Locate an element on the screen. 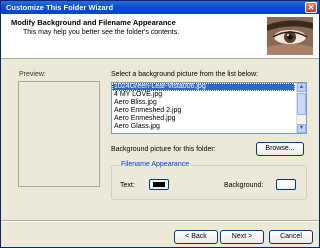  preview-label: Preview: is located at coordinates (32, 74).